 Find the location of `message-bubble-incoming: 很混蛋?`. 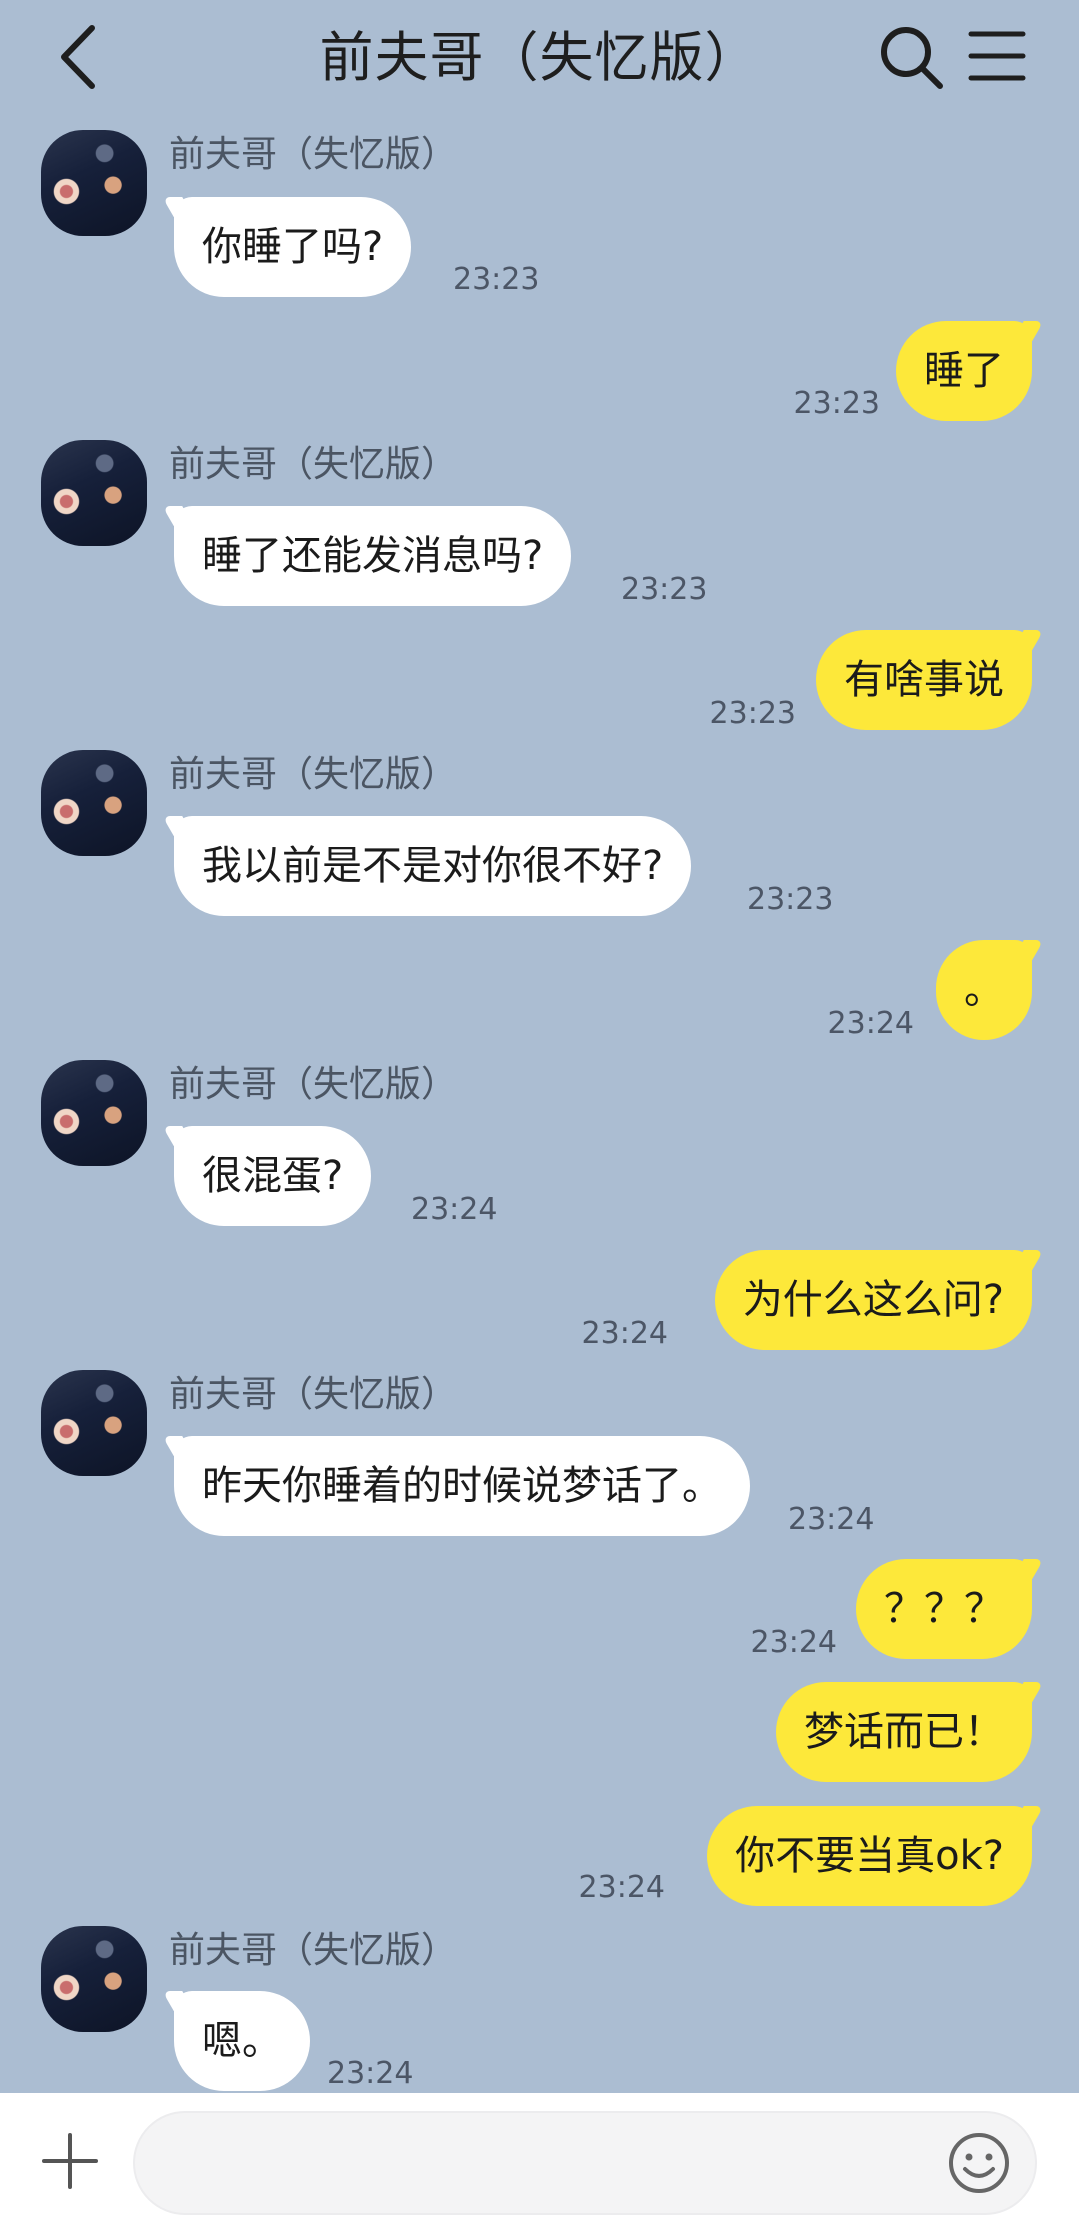

message-bubble-incoming: 很混蛋? is located at coordinates (273, 1176).